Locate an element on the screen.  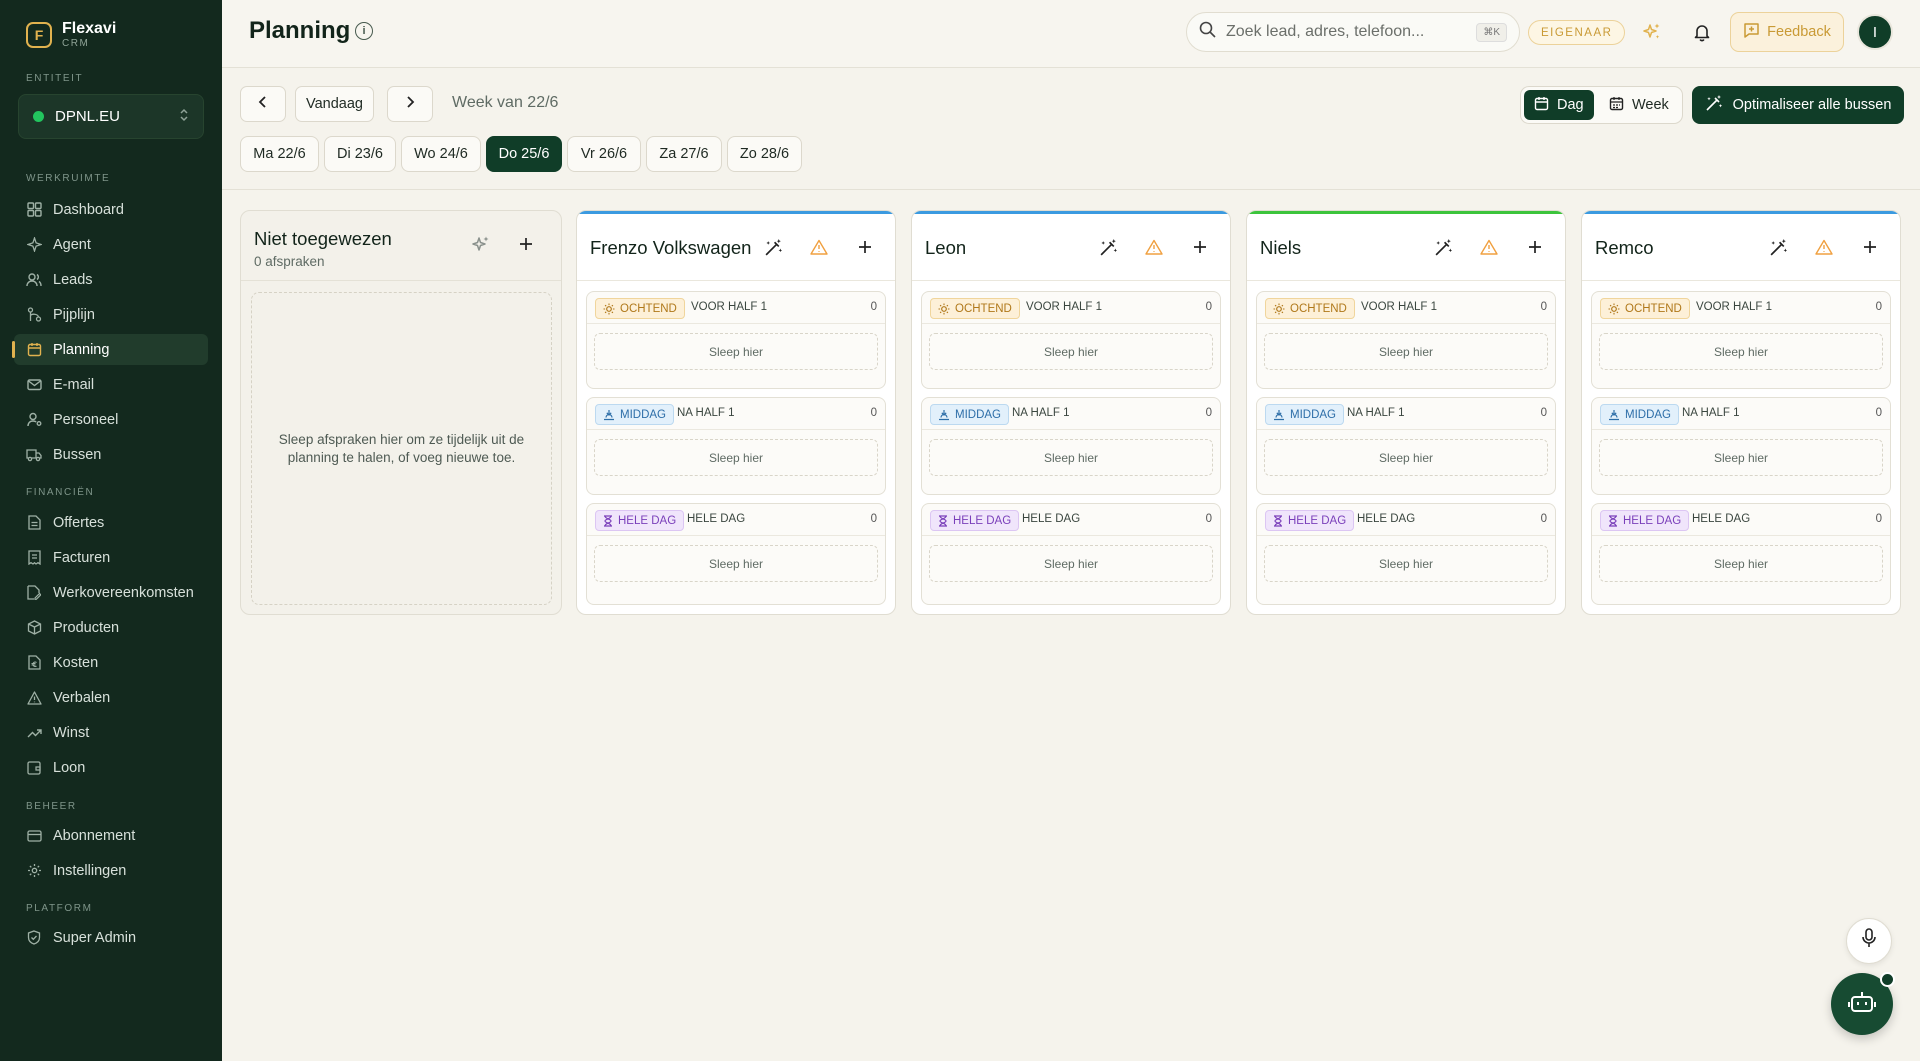
sidebar-item-pijplijn: Pijplijn is located at coordinates (111, 314).